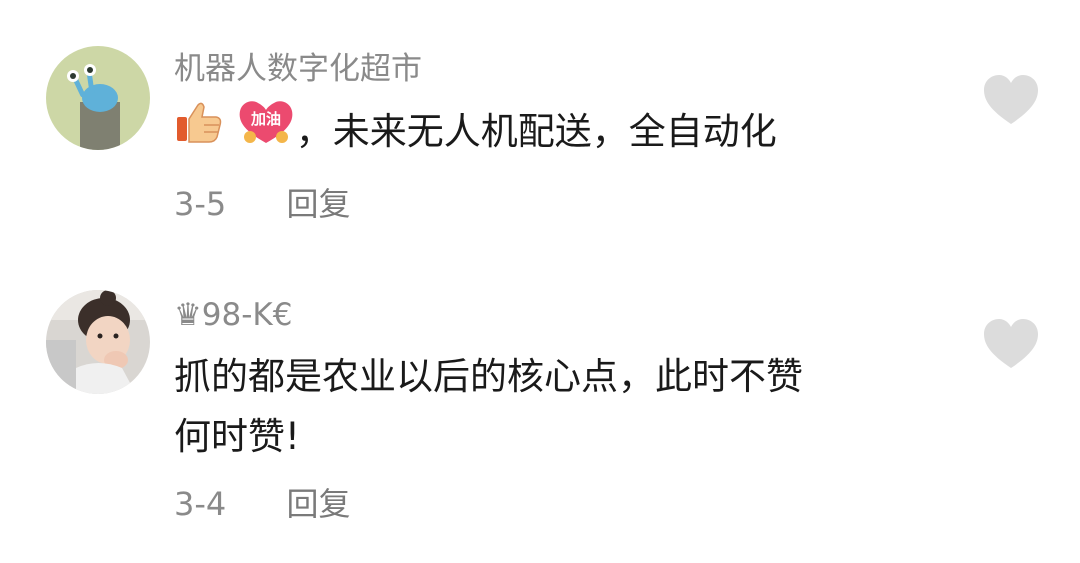  I want to click on comment-text: 抓的都是农业以后的核心点，此时不赞 何时赞!, so click(488, 406).